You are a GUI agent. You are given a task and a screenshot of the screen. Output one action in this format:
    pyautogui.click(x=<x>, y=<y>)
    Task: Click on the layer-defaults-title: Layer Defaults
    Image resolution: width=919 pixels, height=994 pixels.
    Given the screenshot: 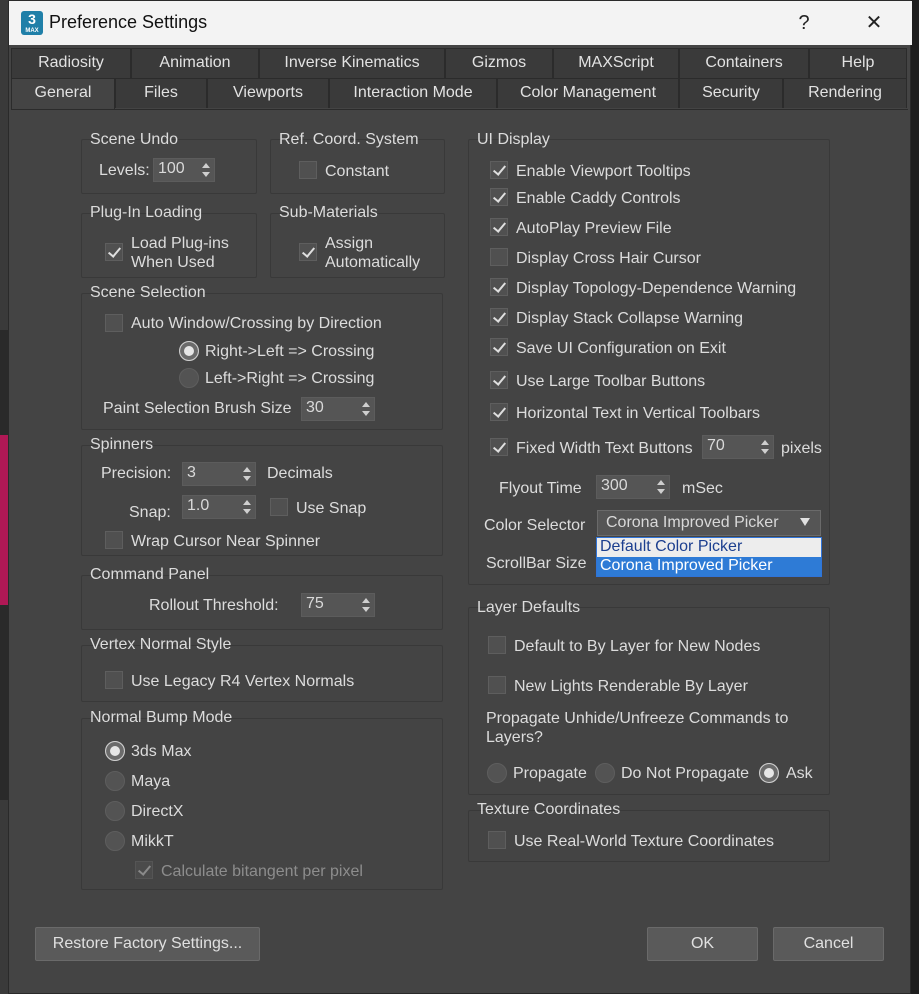 What is the action you would take?
    pyautogui.click(x=529, y=607)
    